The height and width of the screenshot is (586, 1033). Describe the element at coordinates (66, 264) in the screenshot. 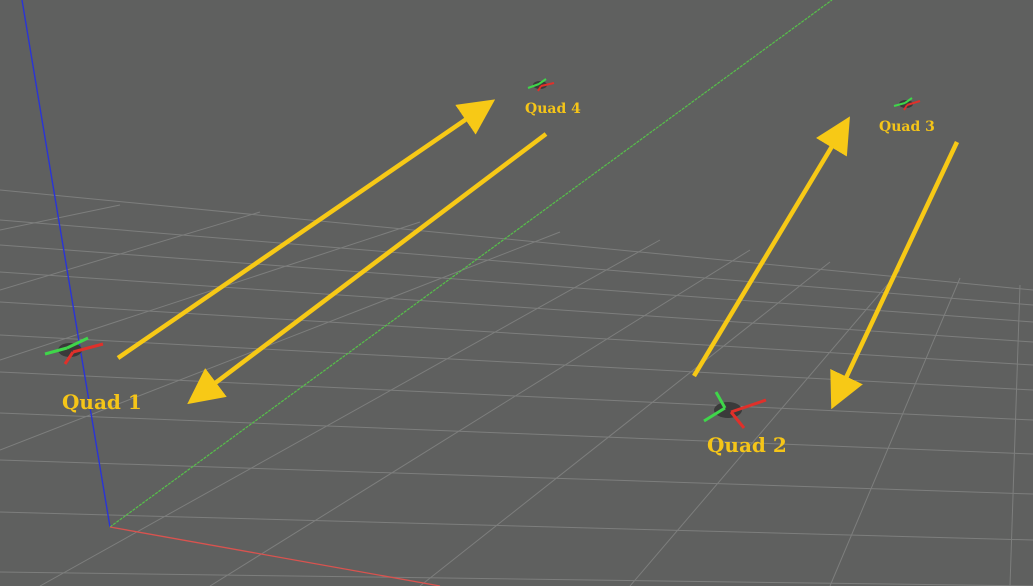

I see `z-axis` at that location.